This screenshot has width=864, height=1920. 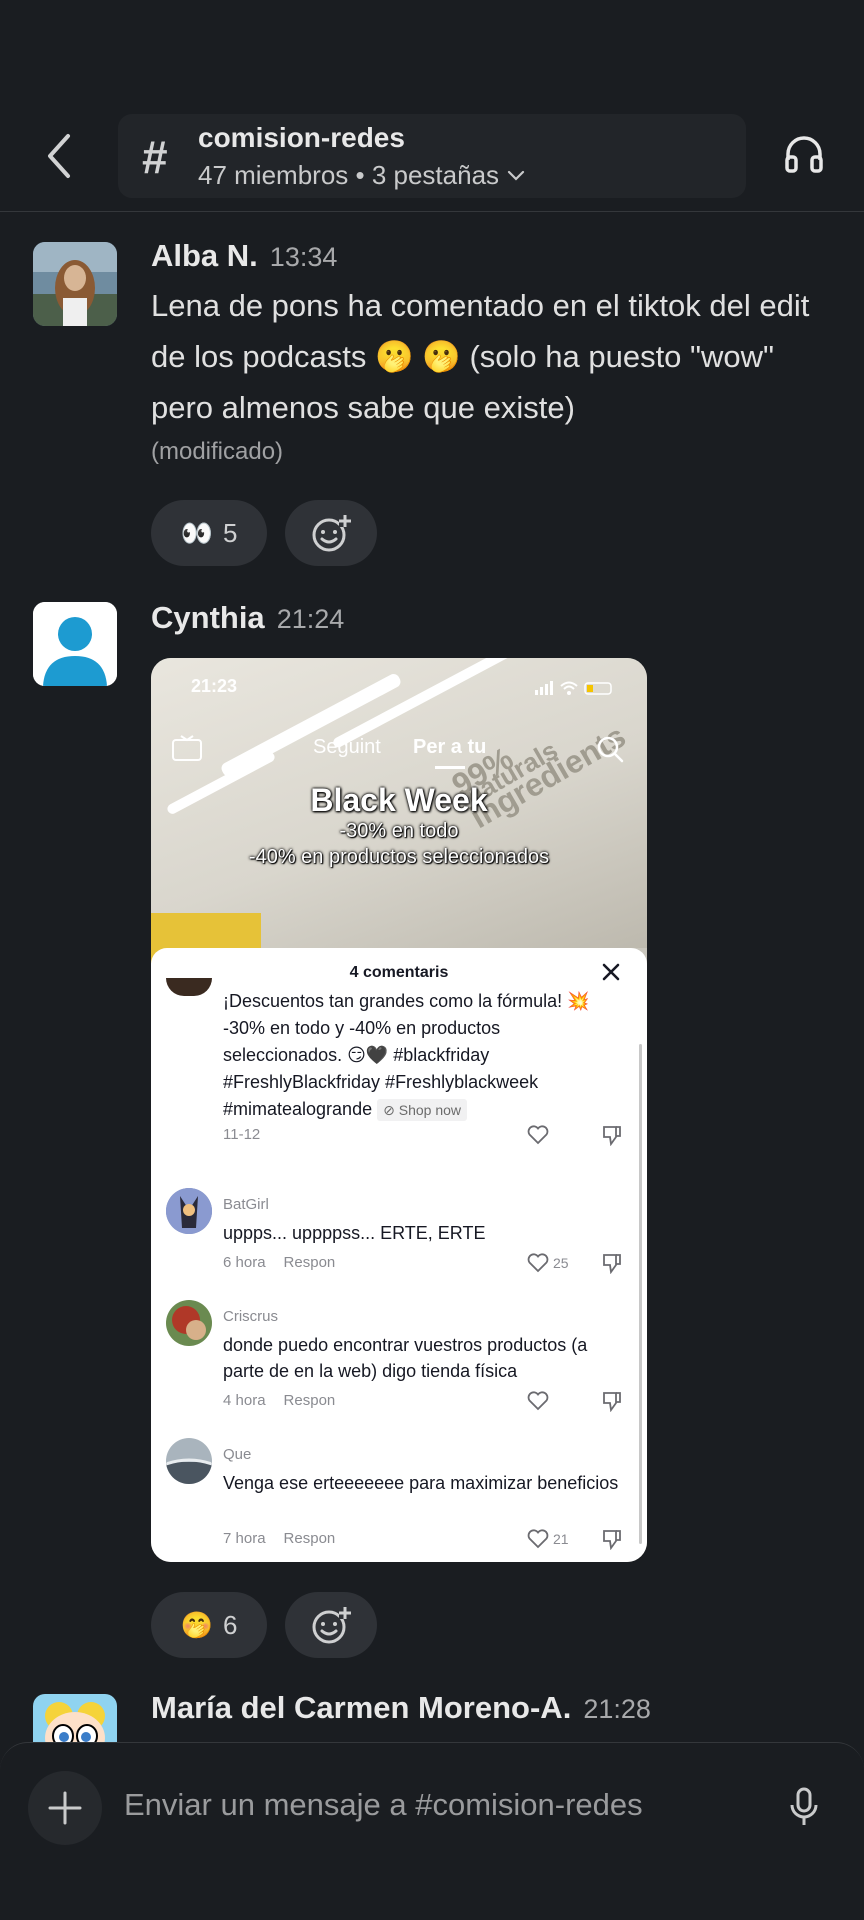 What do you see at coordinates (250, 1316) in the screenshot?
I see `comment-username: Criscrus` at bounding box center [250, 1316].